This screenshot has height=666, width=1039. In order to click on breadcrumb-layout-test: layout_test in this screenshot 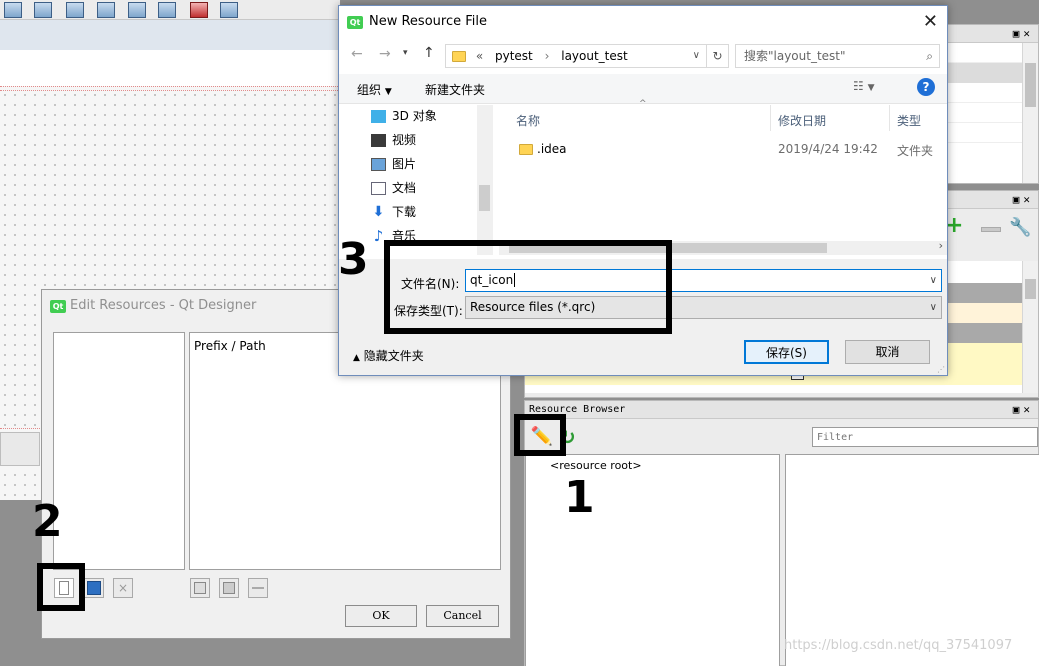, I will do `click(594, 56)`.